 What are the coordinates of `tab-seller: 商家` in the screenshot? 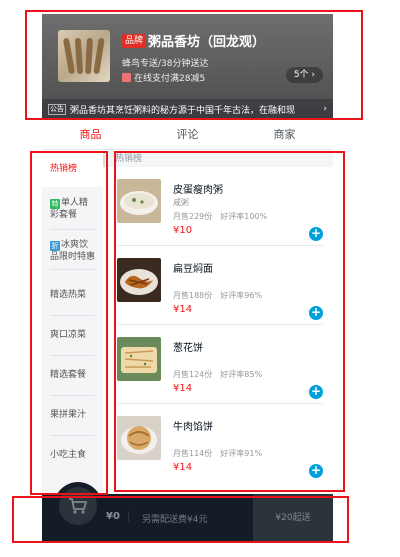 It's located at (284, 134).